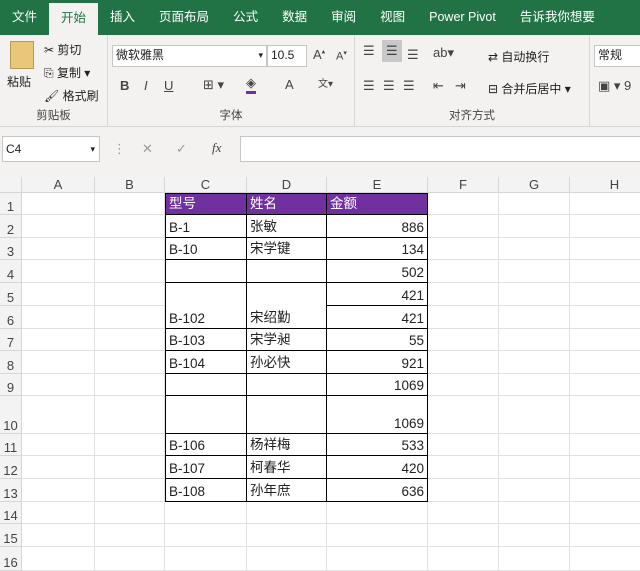  What do you see at coordinates (341, 56) in the screenshot?
I see `shrink-font-icon: A▾` at bounding box center [341, 56].